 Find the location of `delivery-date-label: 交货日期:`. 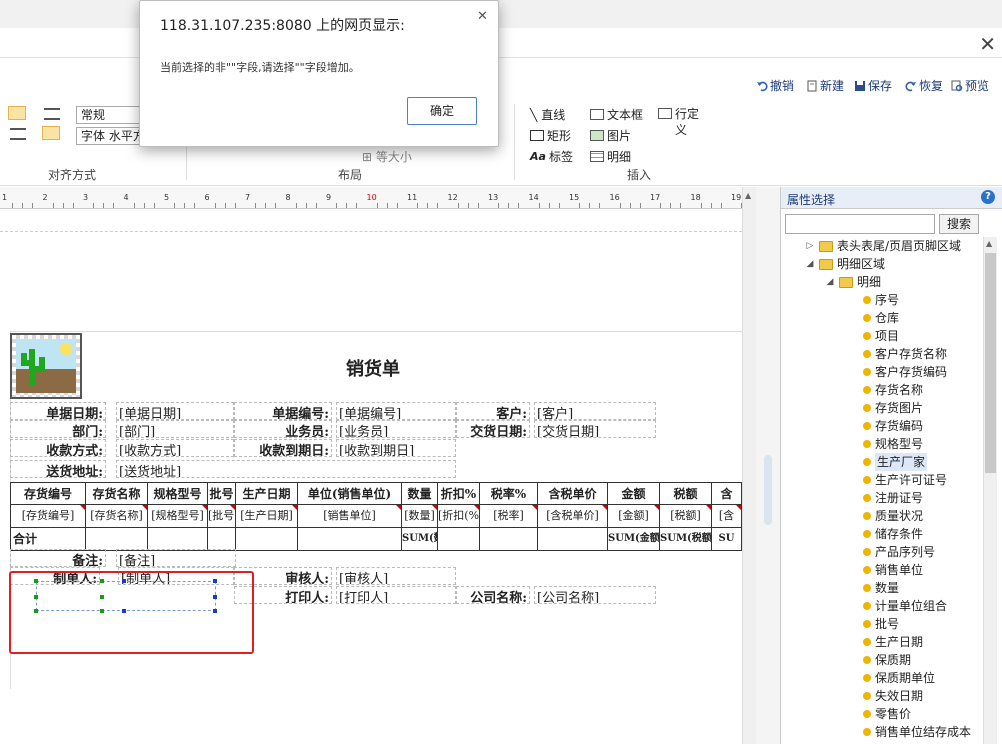

delivery-date-label: 交货日期: is located at coordinates (493, 429).